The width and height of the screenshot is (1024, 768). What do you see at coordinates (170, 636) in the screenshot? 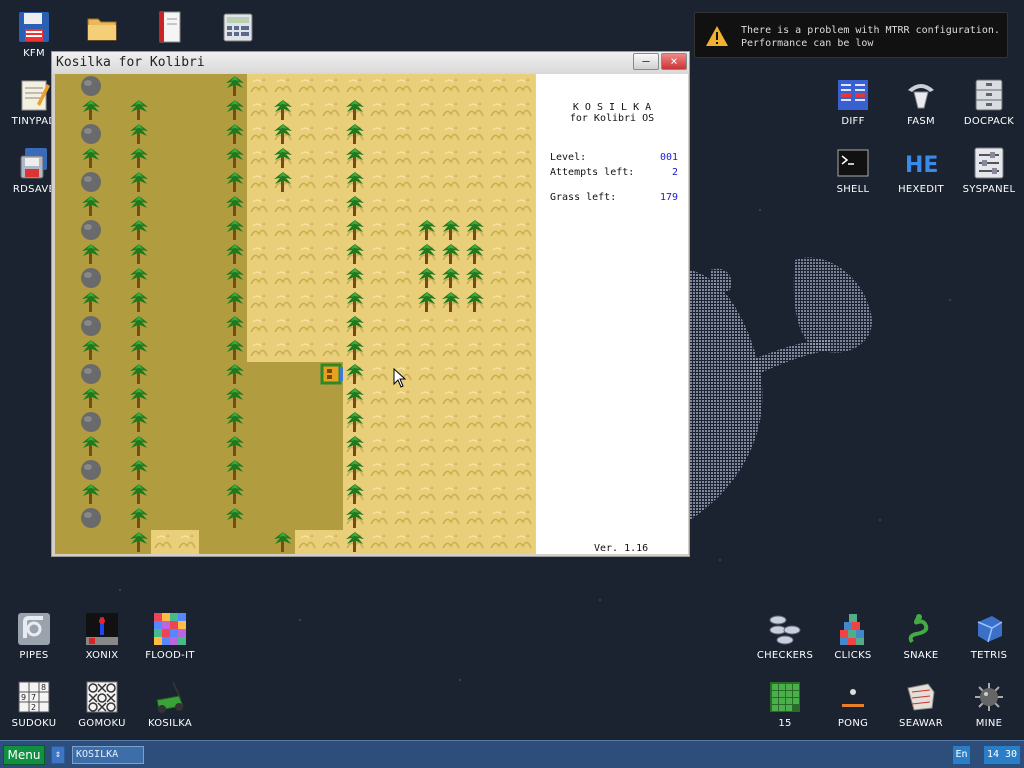
I see `desktop-icon-flood-it: FLOOD-IT` at bounding box center [170, 636].